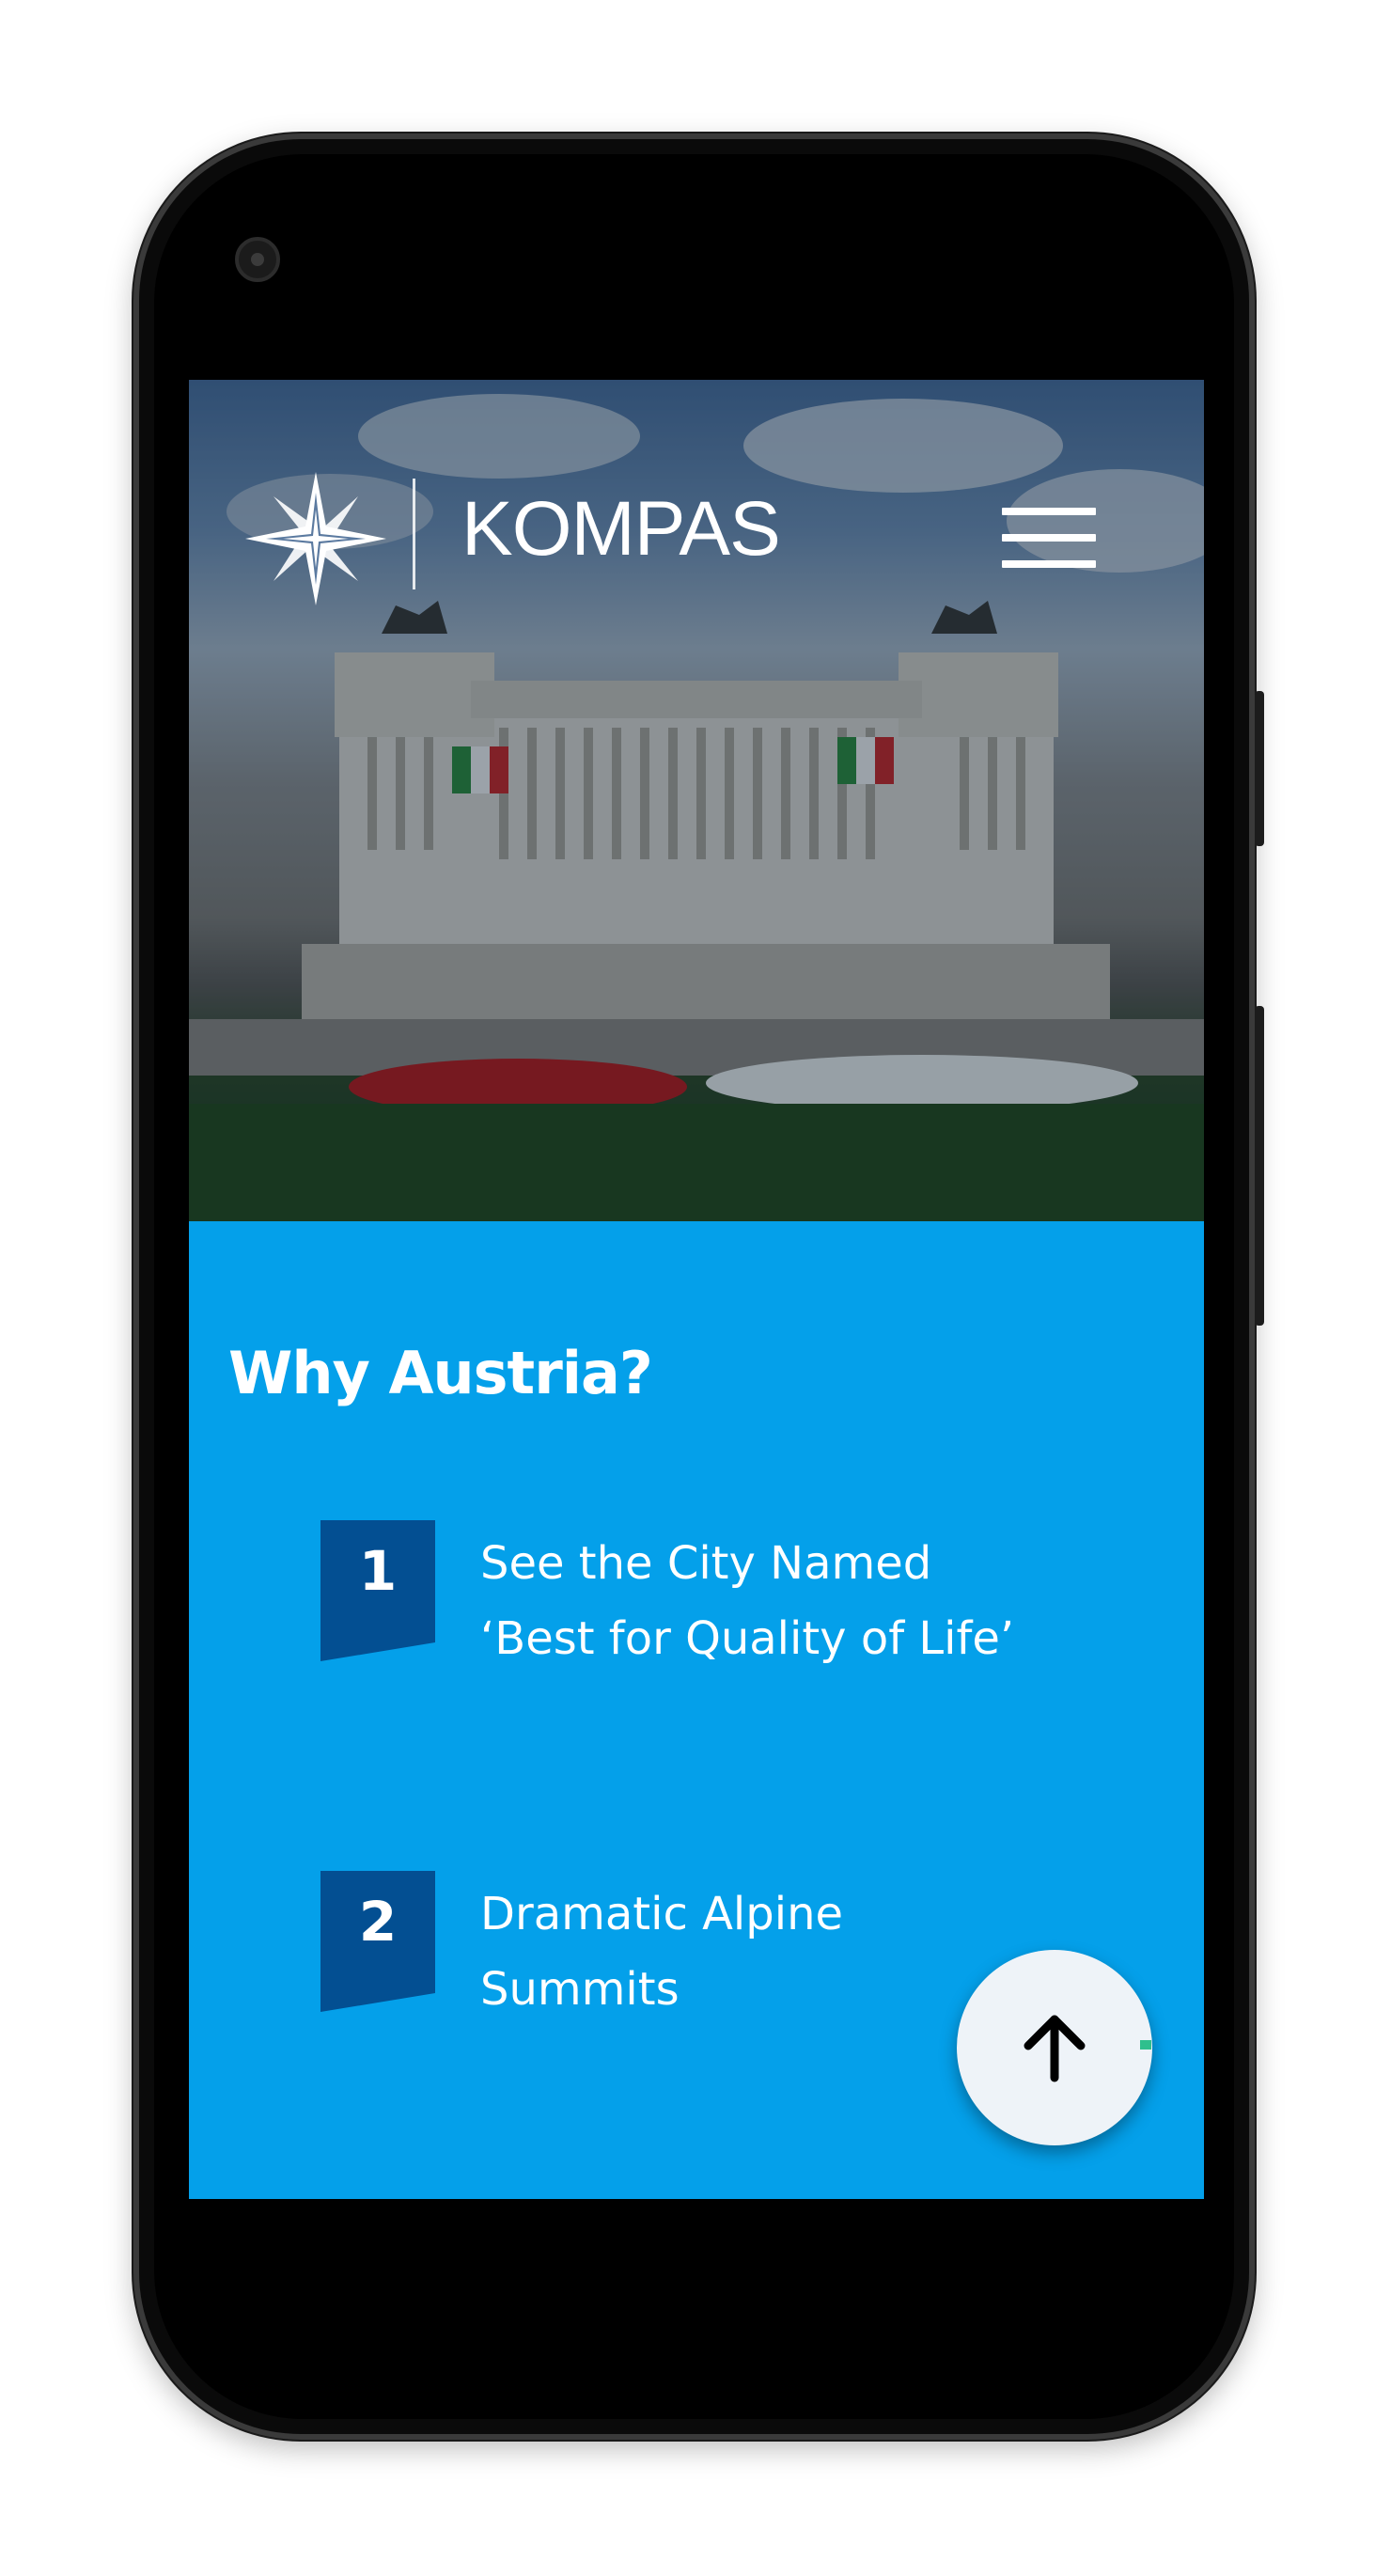 Image resolution: width=1391 pixels, height=2576 pixels. I want to click on compass-star-icon, so click(315, 539).